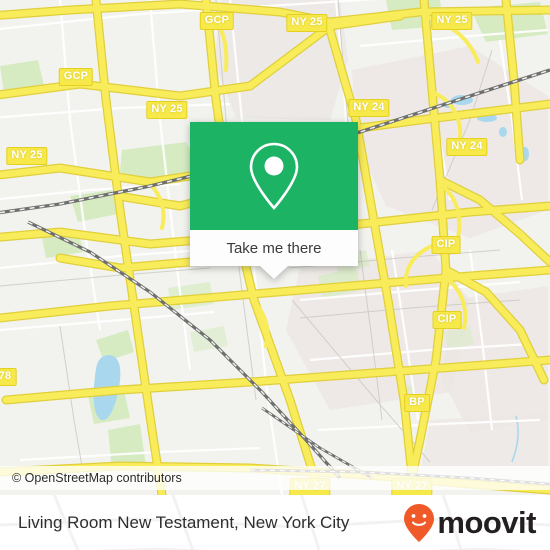 This screenshot has width=550, height=550. What do you see at coordinates (8, 377) in the screenshot?
I see `road-shield: 78` at bounding box center [8, 377].